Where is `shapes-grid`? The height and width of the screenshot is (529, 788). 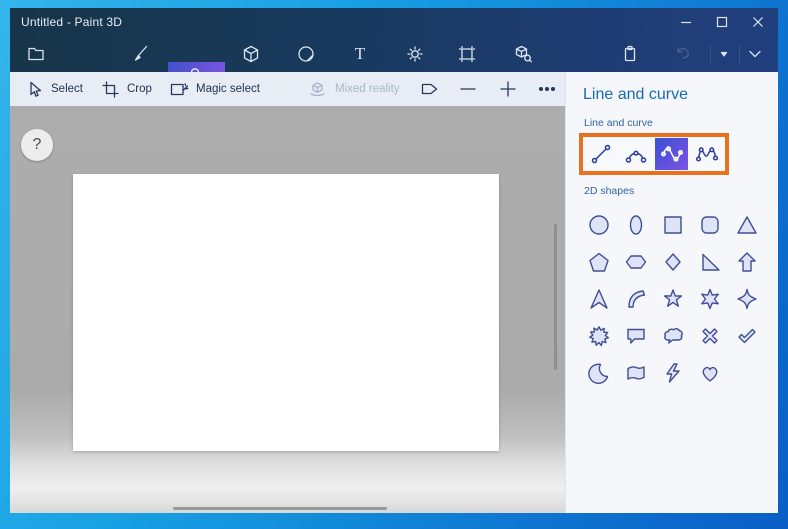 shapes-grid is located at coordinates (672, 298).